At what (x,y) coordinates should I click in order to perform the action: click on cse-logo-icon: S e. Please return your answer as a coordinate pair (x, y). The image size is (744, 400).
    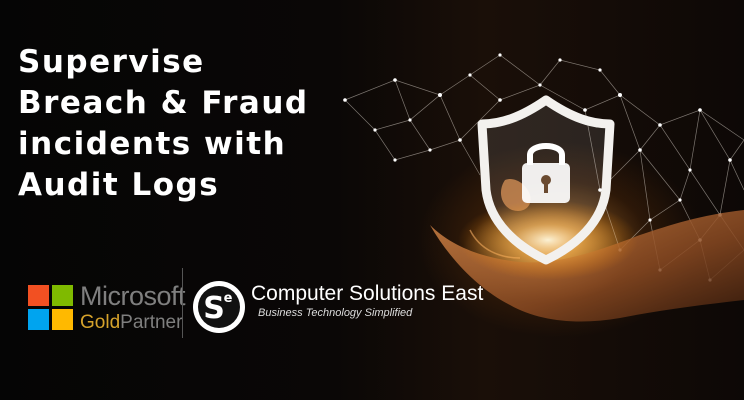
    Looking at the image, I should click on (219, 307).